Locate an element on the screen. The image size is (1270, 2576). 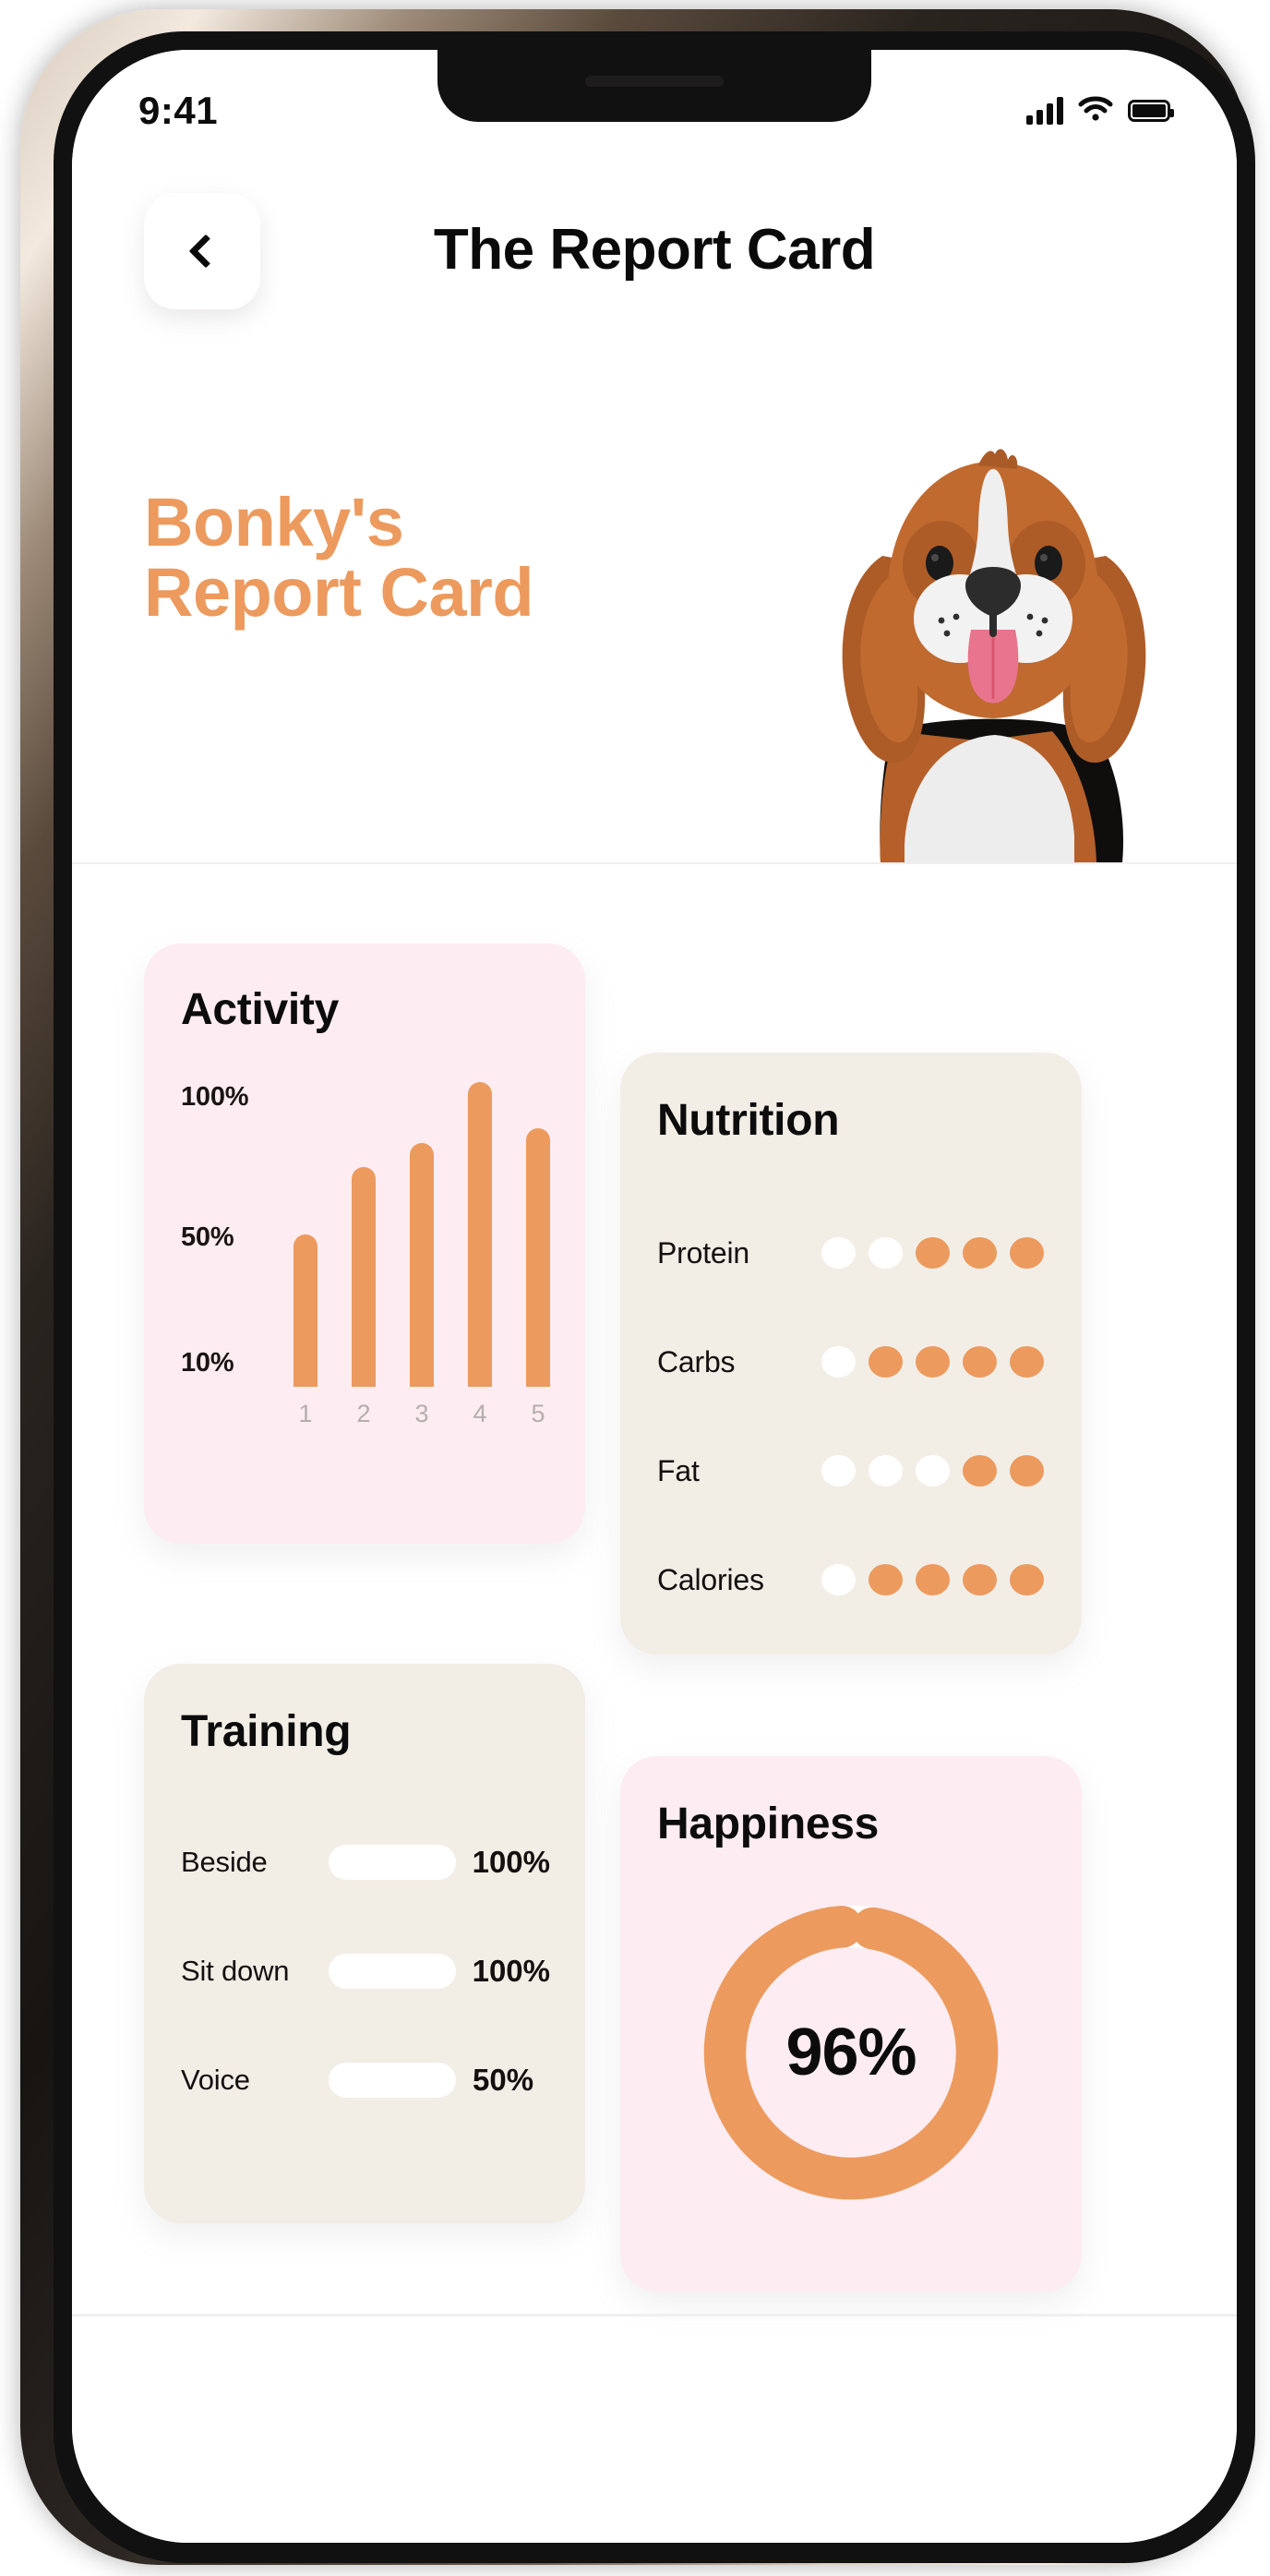
status-icon-group is located at coordinates (1100, 111).